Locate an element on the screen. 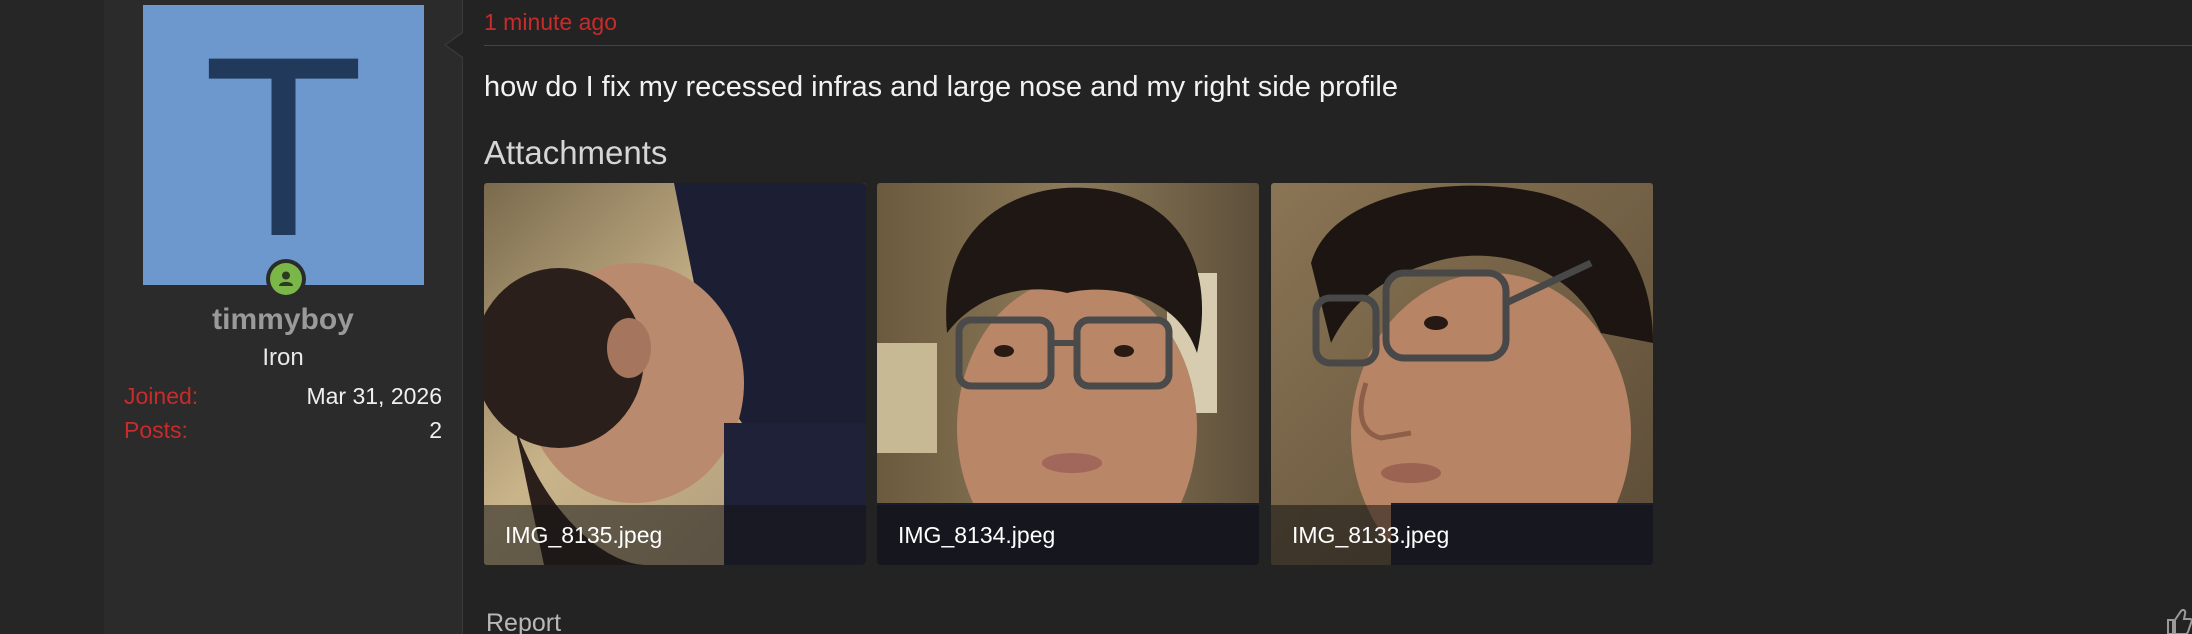 The height and width of the screenshot is (634, 2192). username: timmyboy is located at coordinates (283, 320).